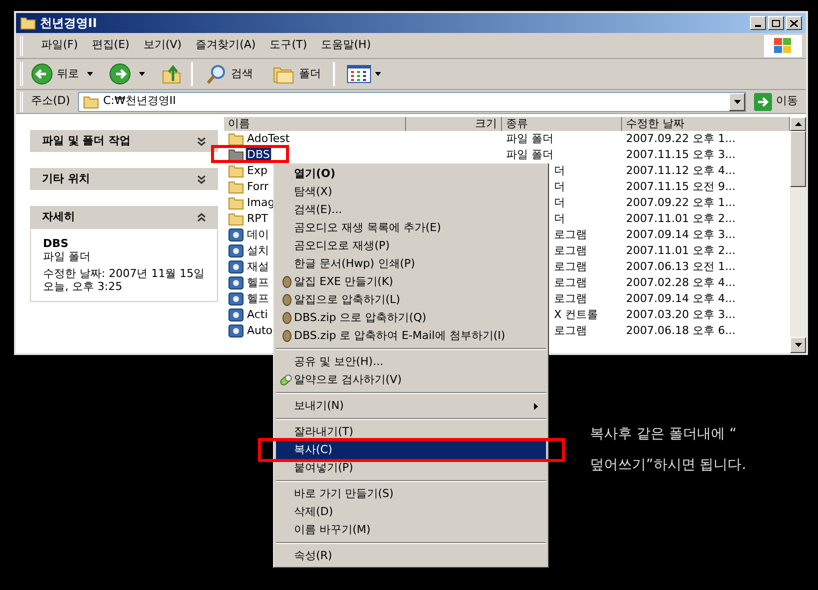 This screenshot has height=590, width=818. I want to click on context-menu-item: 알집으로 압축하기(L), so click(411, 300).